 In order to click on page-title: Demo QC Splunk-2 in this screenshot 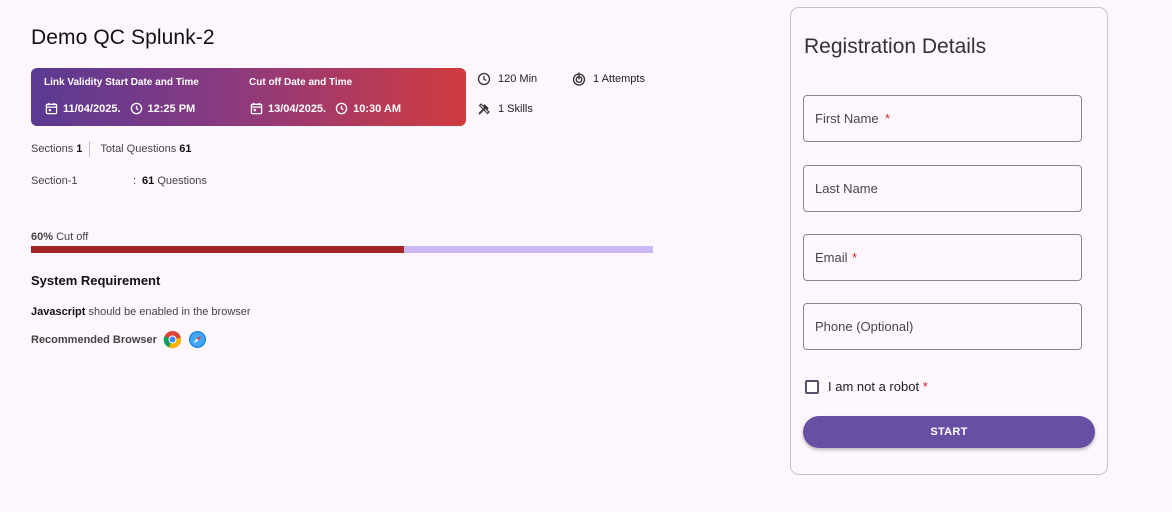, I will do `click(123, 37)`.